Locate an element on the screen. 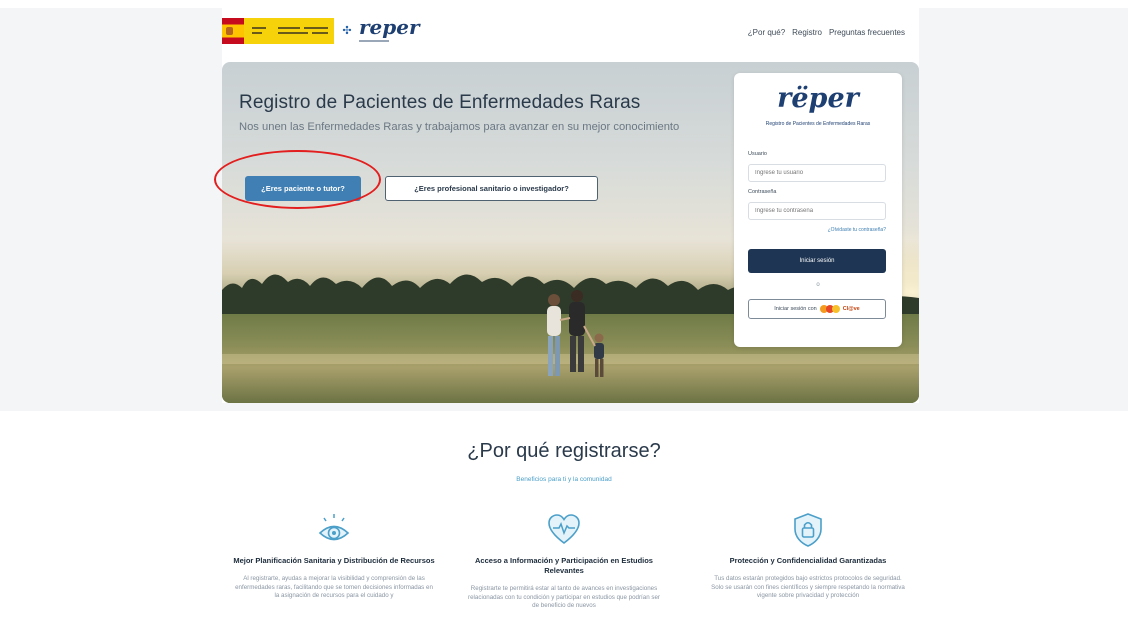  lock-icon is located at coordinates (808, 530).